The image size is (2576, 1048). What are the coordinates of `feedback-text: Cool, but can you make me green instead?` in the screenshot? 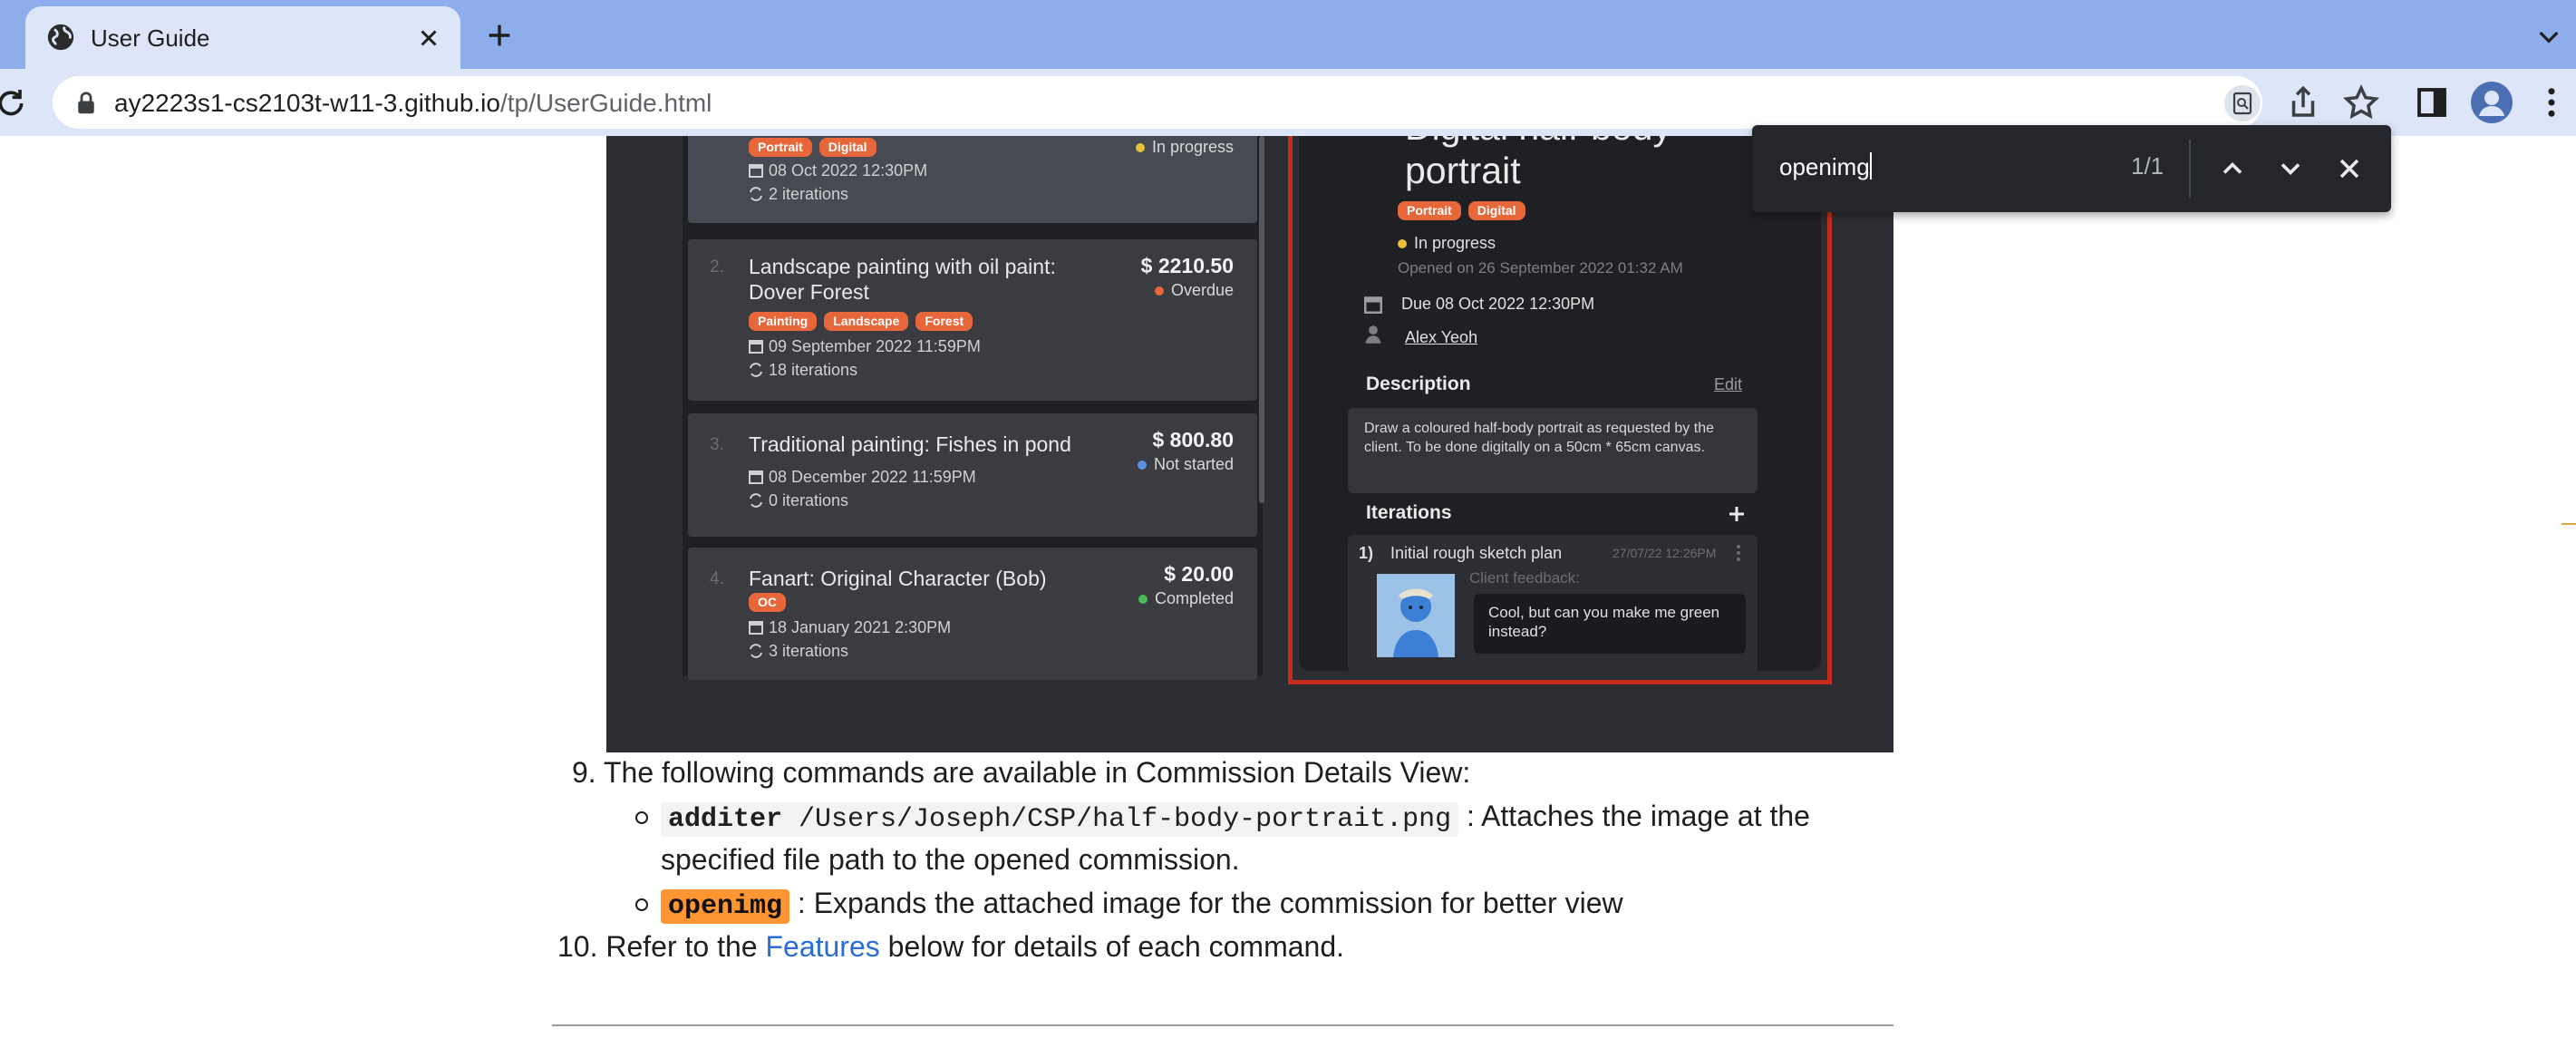 It's located at (1604, 622).